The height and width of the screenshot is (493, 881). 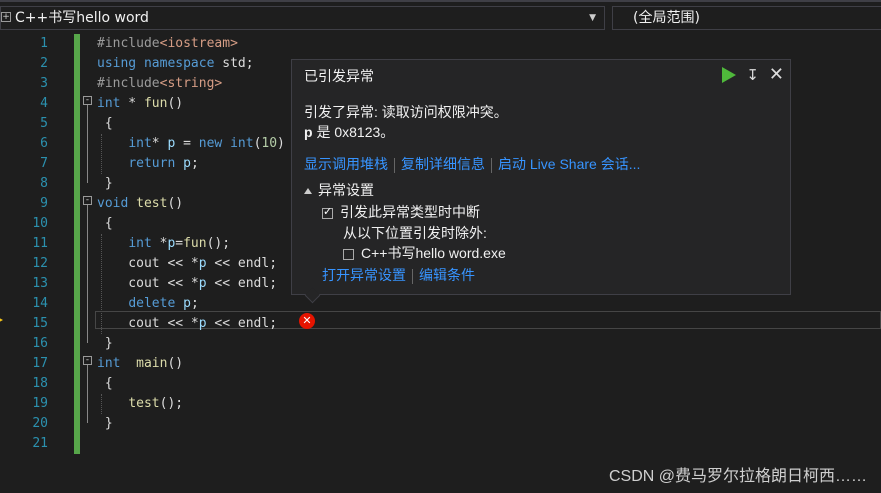 What do you see at coordinates (206, 143) in the screenshot?
I see `code-text: int* p = new int(10)` at bounding box center [206, 143].